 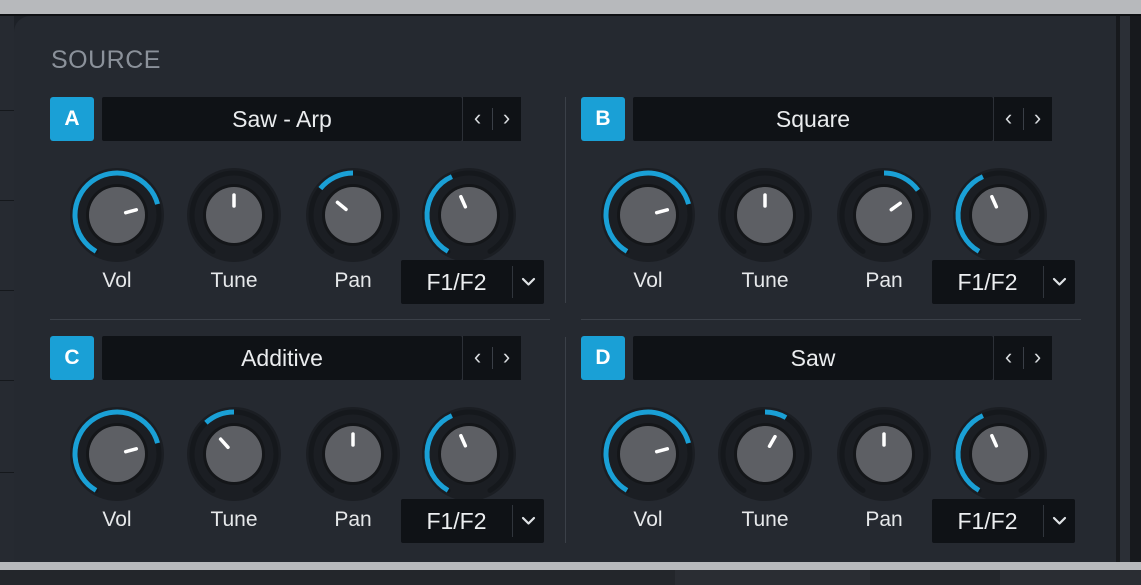 I want to click on left-side-strip, so click(x=7, y=289).